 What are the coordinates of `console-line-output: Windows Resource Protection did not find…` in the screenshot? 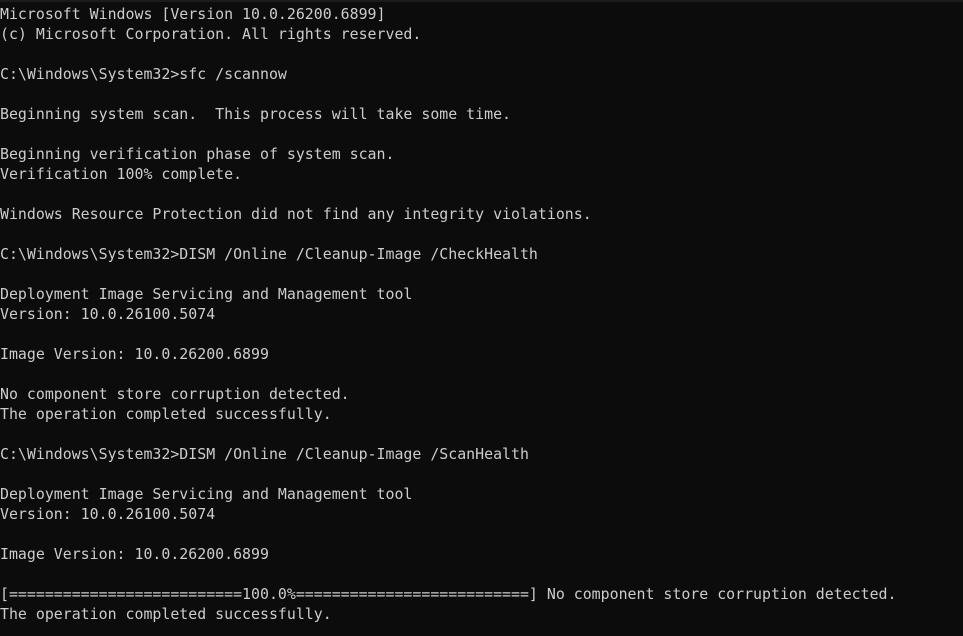 It's located at (296, 214).